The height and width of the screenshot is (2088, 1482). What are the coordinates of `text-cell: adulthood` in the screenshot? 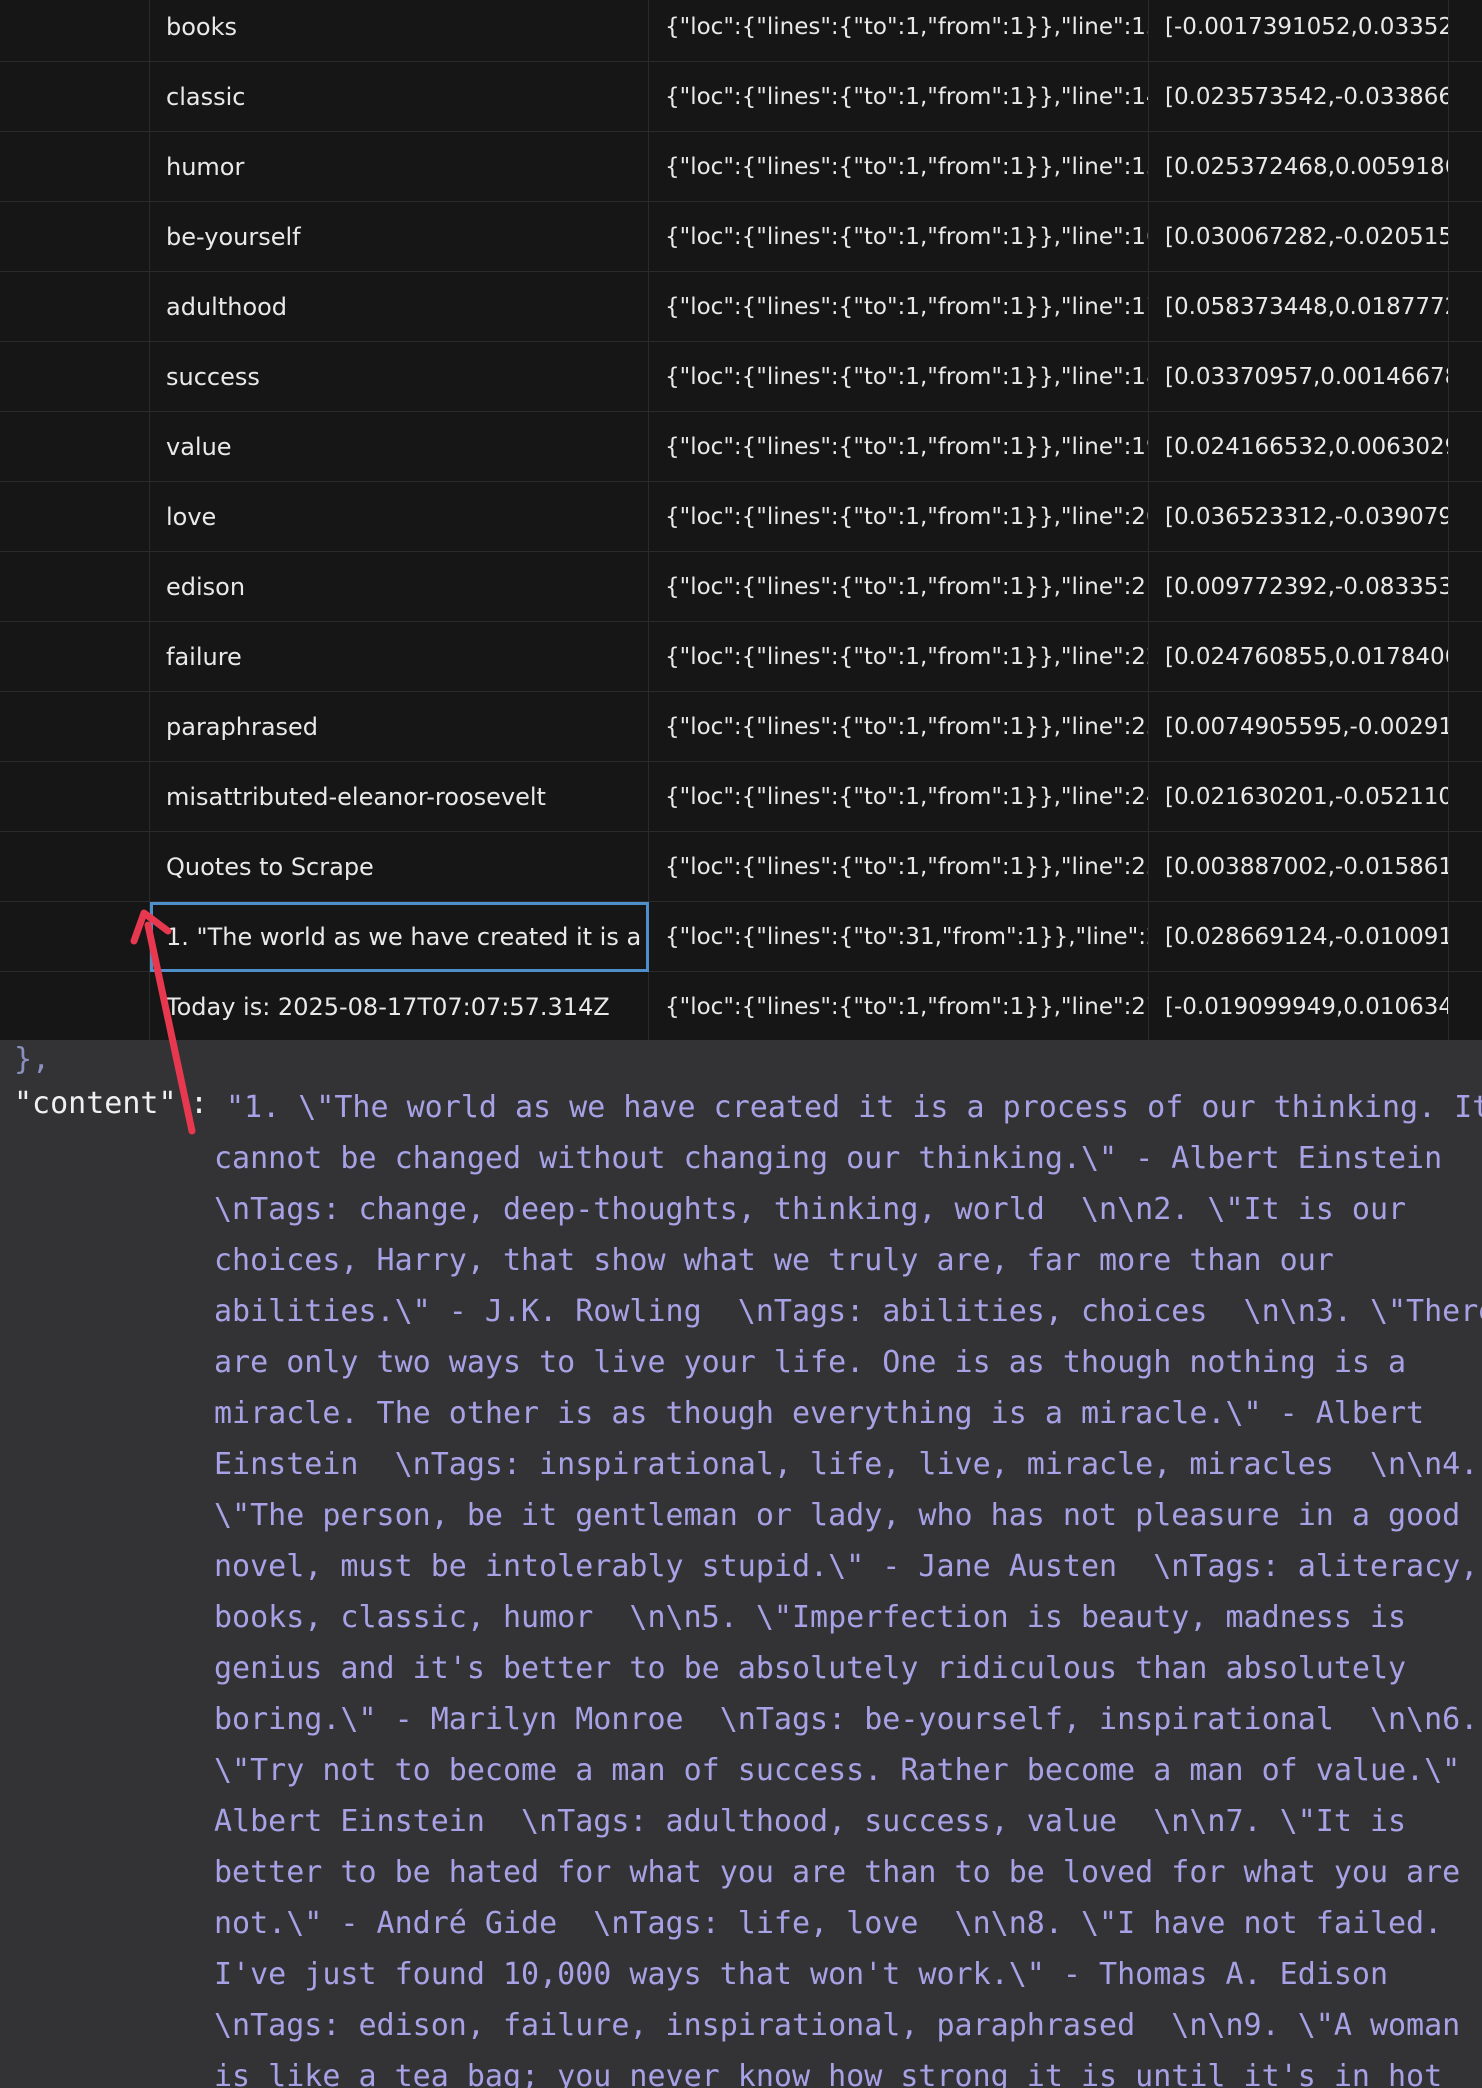 It's located at (399, 307).